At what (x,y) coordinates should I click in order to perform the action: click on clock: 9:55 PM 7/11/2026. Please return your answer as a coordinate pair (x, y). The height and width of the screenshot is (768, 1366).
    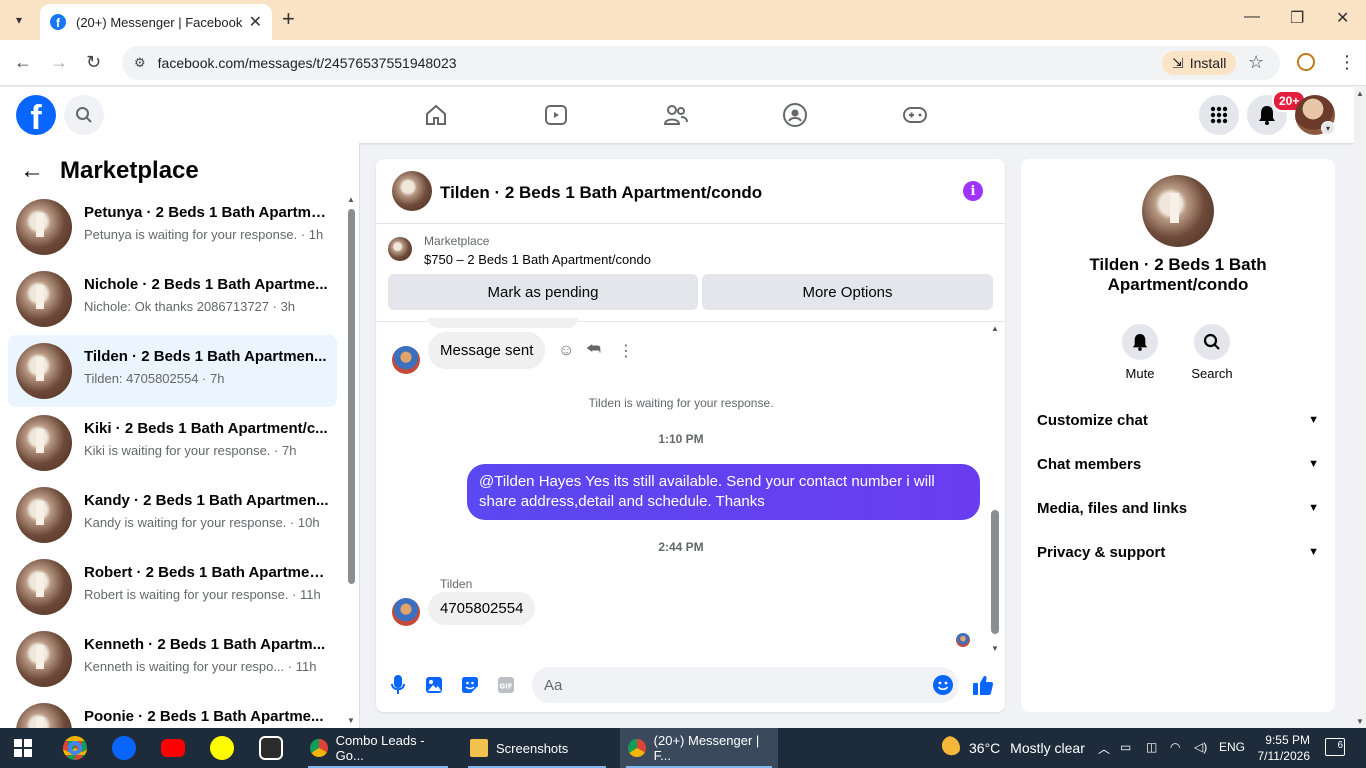
    Looking at the image, I should click on (1283, 748).